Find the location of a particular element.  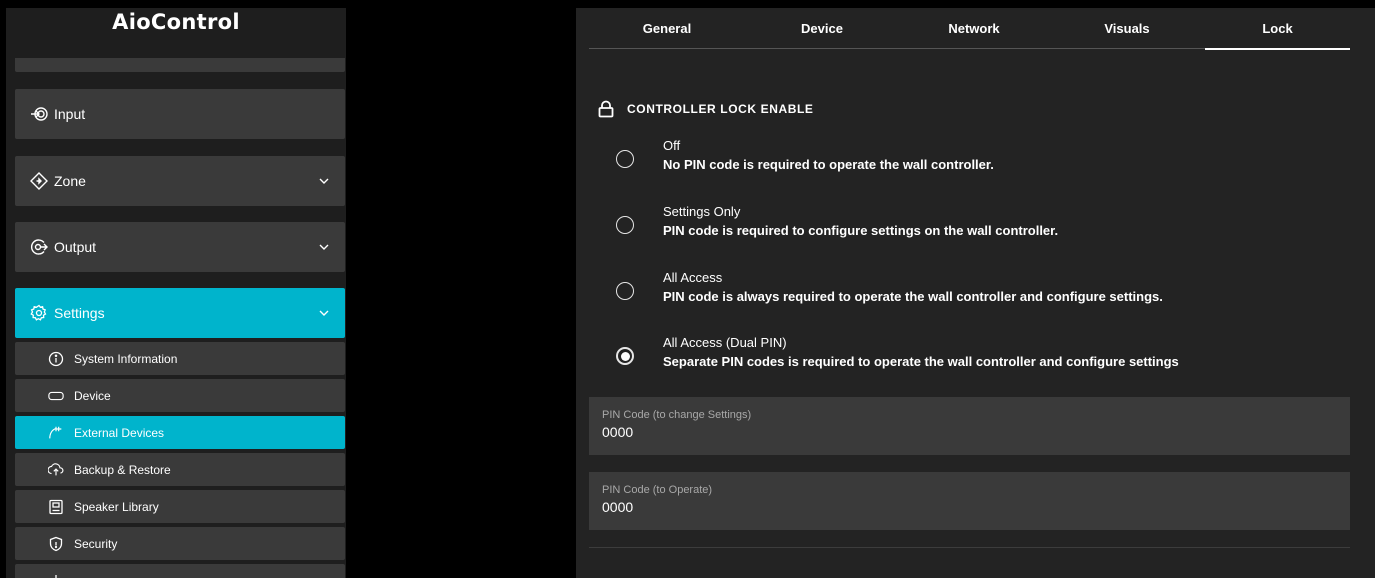

tab-lock: Lock is located at coordinates (1277, 29).